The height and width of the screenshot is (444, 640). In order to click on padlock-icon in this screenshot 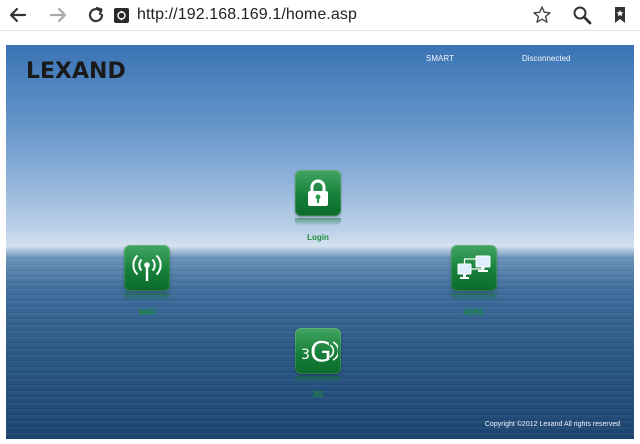, I will do `click(318, 192)`.